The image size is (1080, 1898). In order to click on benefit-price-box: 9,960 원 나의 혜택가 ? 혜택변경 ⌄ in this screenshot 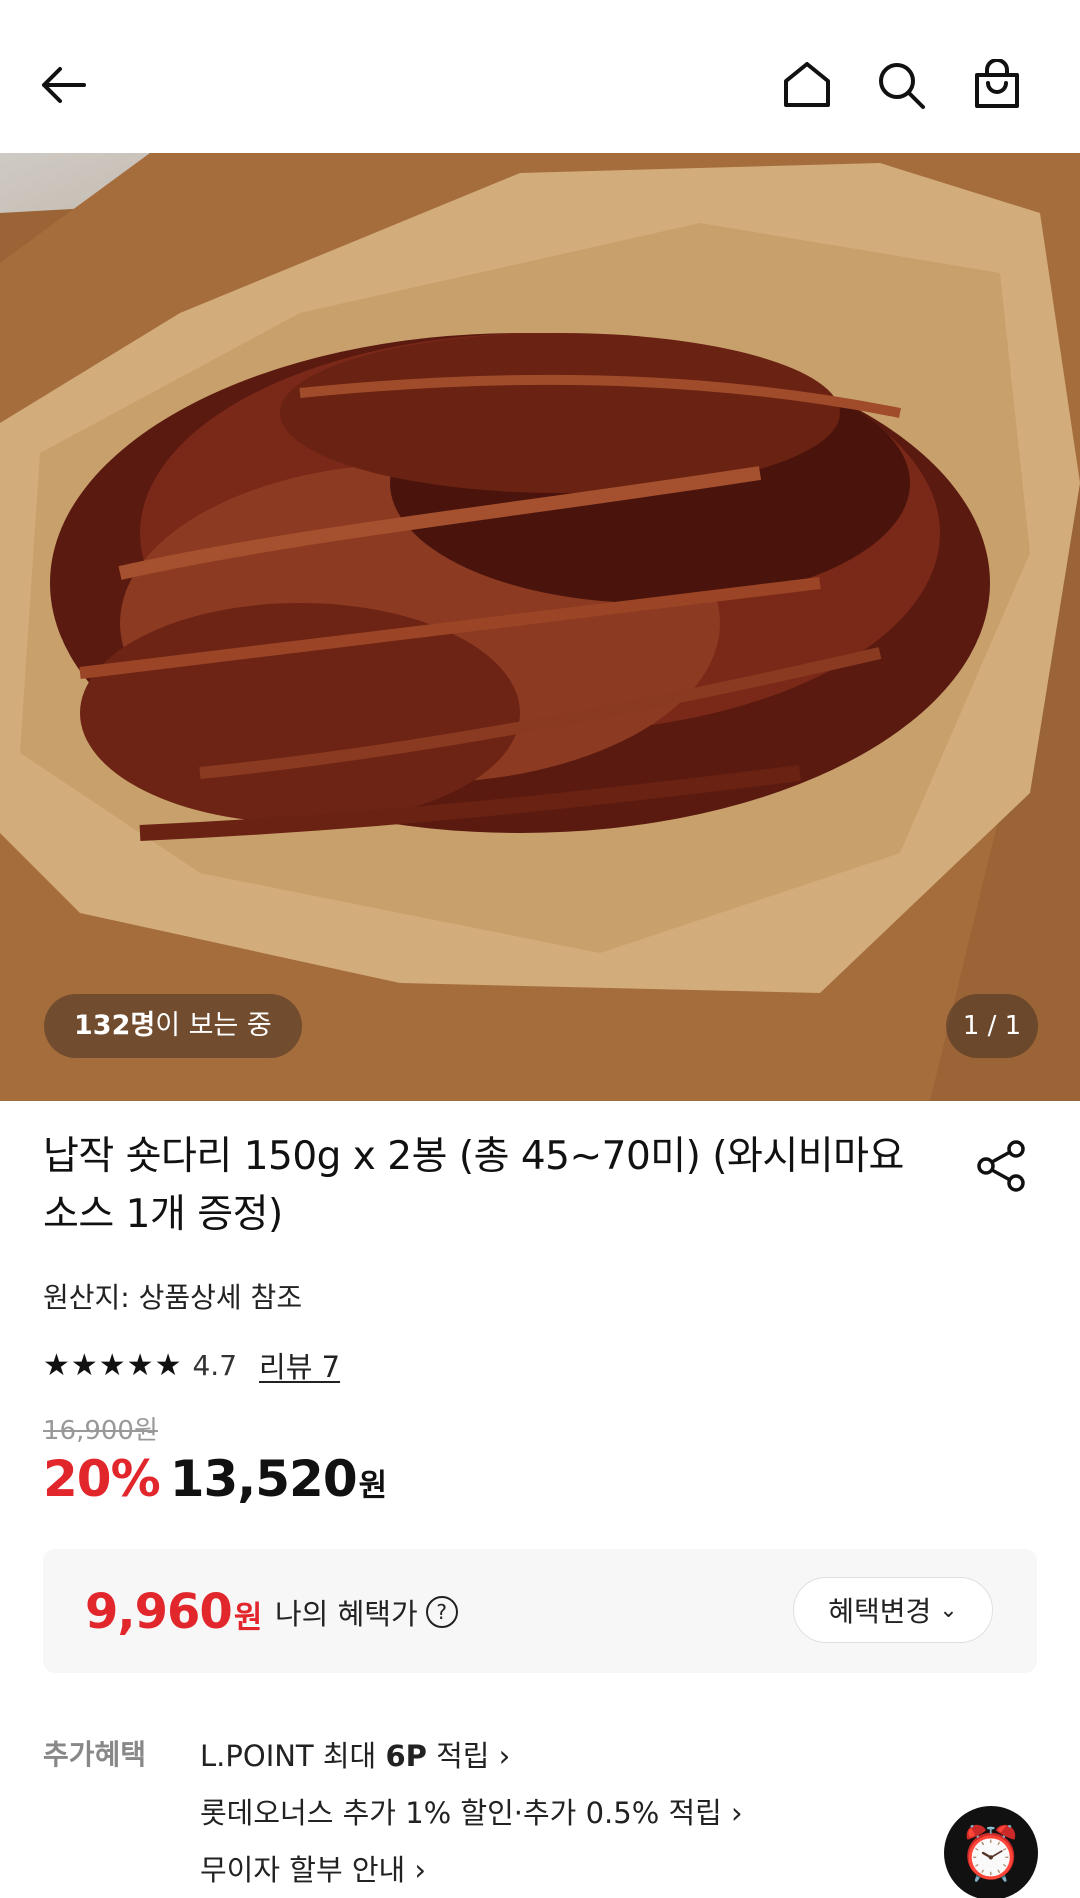, I will do `click(540, 1611)`.